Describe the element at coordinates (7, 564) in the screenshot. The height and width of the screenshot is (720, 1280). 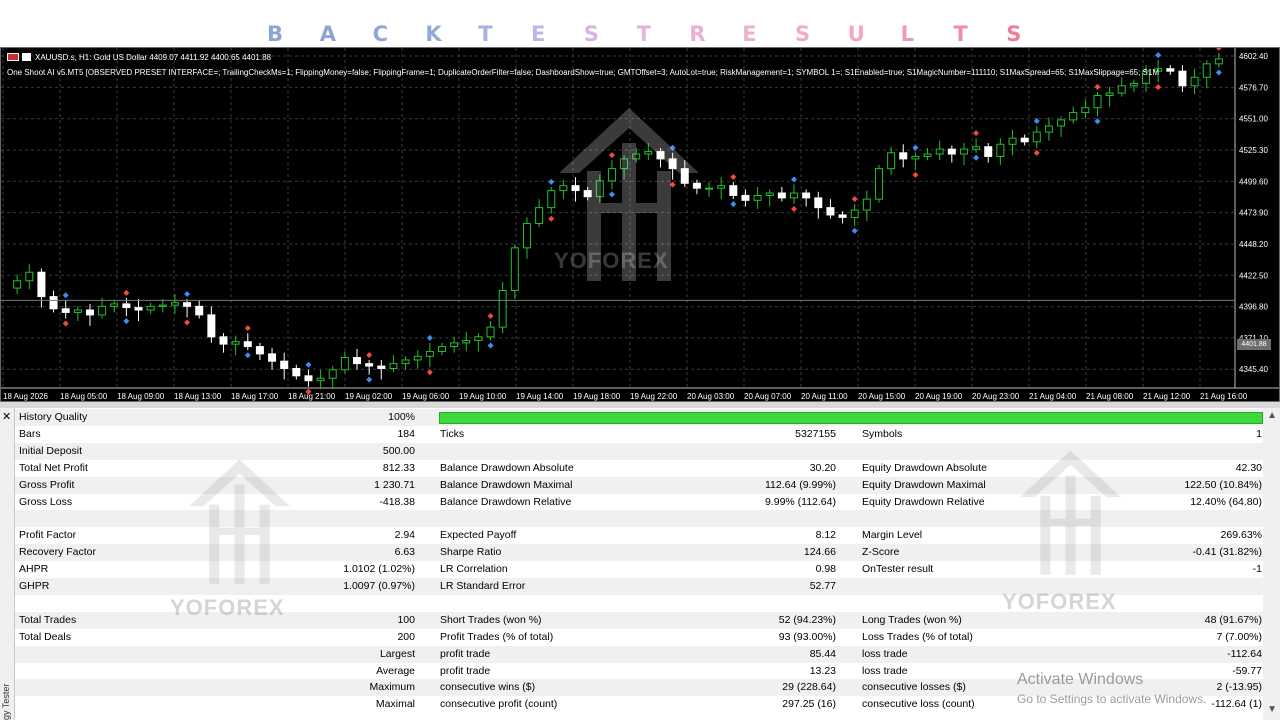
I see `tester-side-strip: ✕ gy Tester` at that location.